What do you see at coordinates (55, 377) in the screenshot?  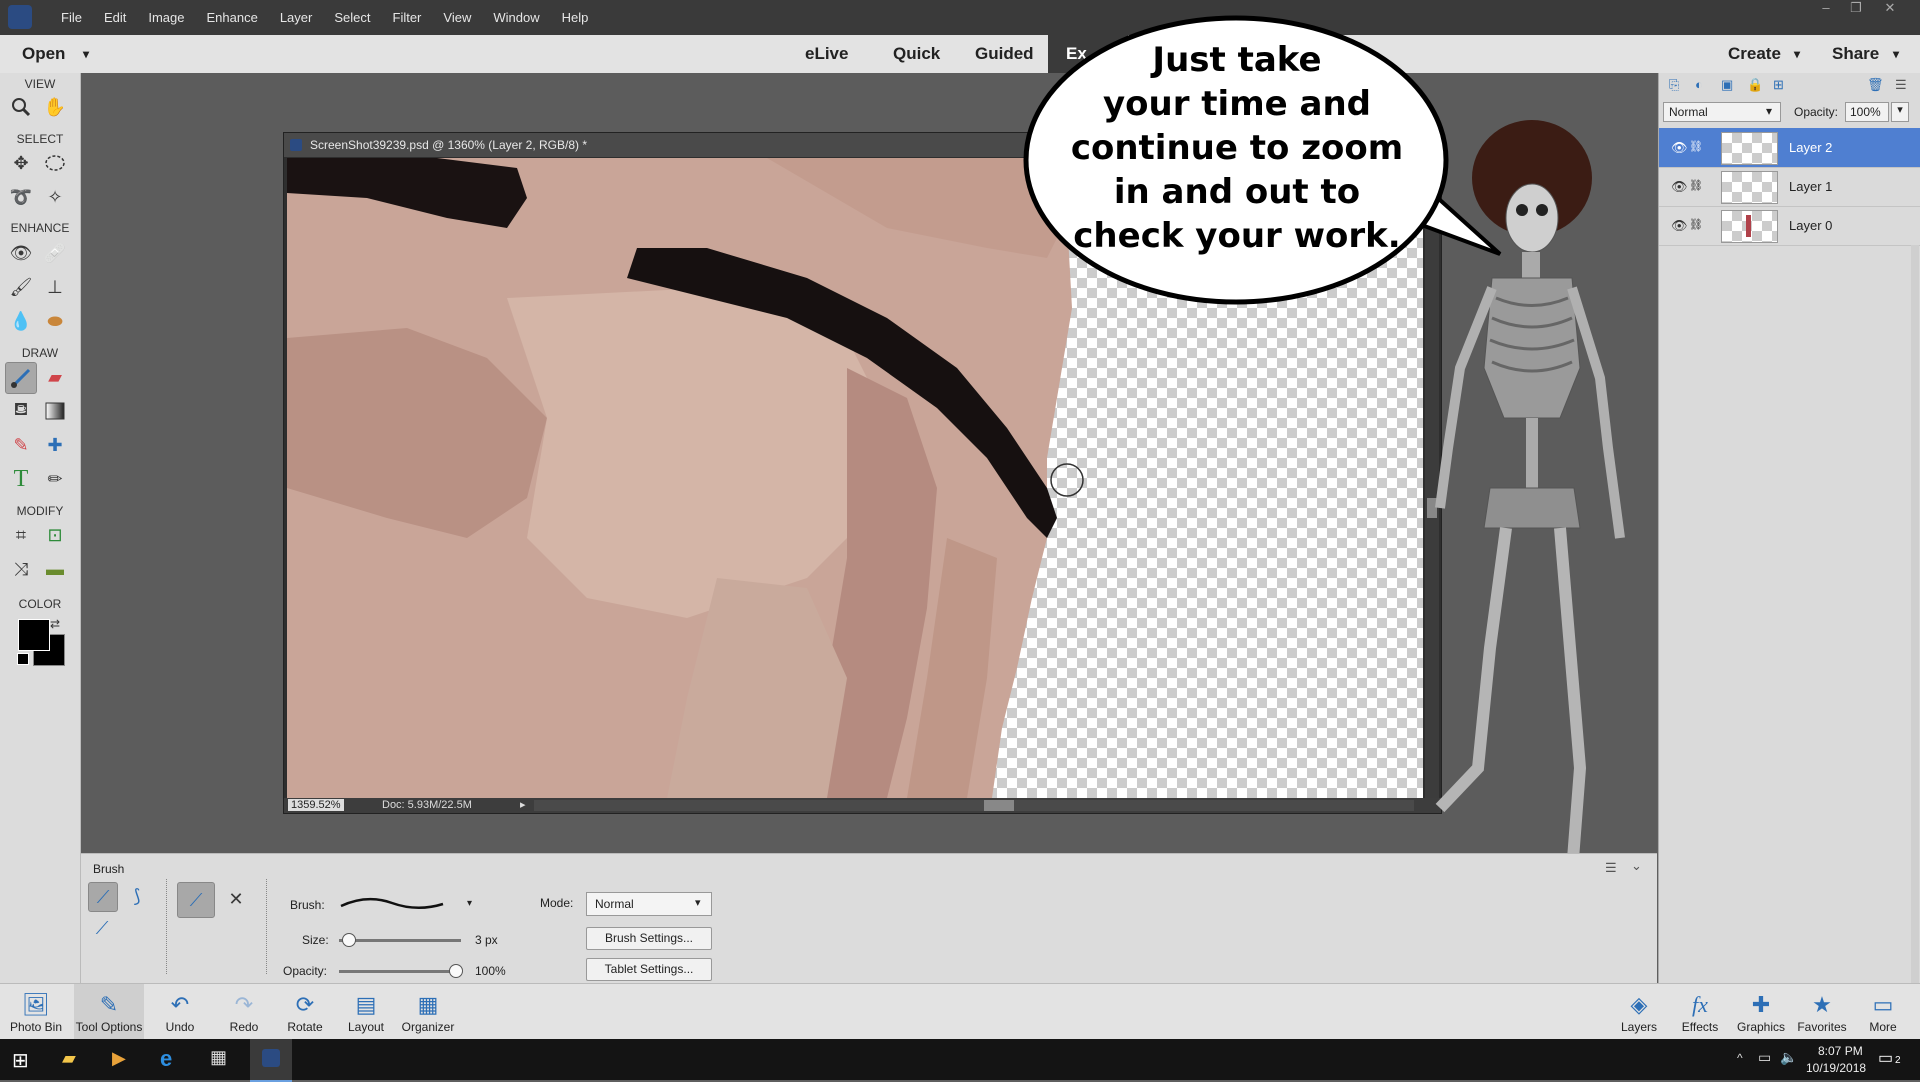 I see `eraser-tool-icon: ▰` at bounding box center [55, 377].